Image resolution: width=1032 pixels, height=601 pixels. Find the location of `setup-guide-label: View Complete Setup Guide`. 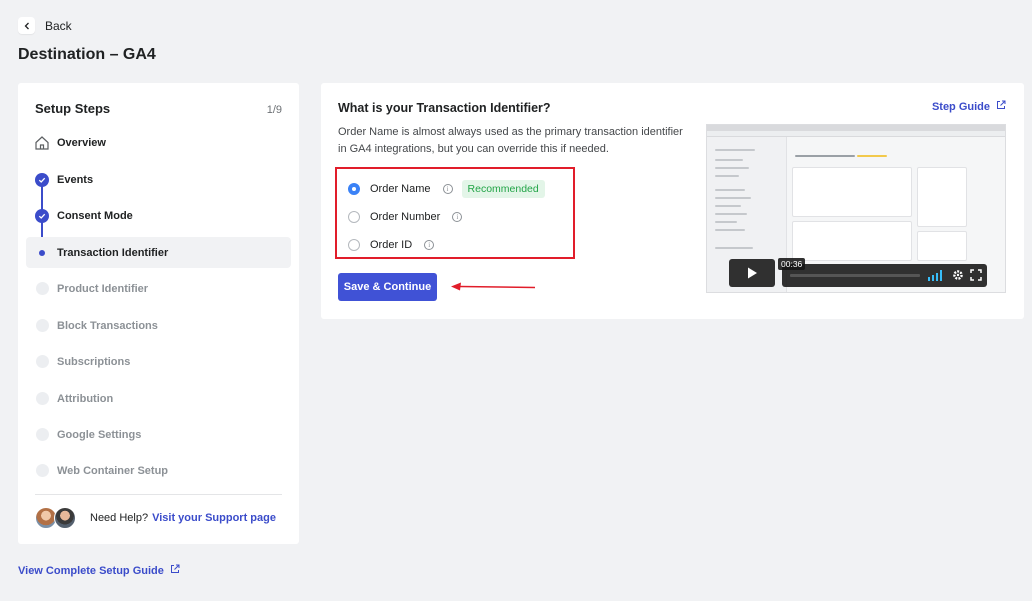

setup-guide-label: View Complete Setup Guide is located at coordinates (91, 571).